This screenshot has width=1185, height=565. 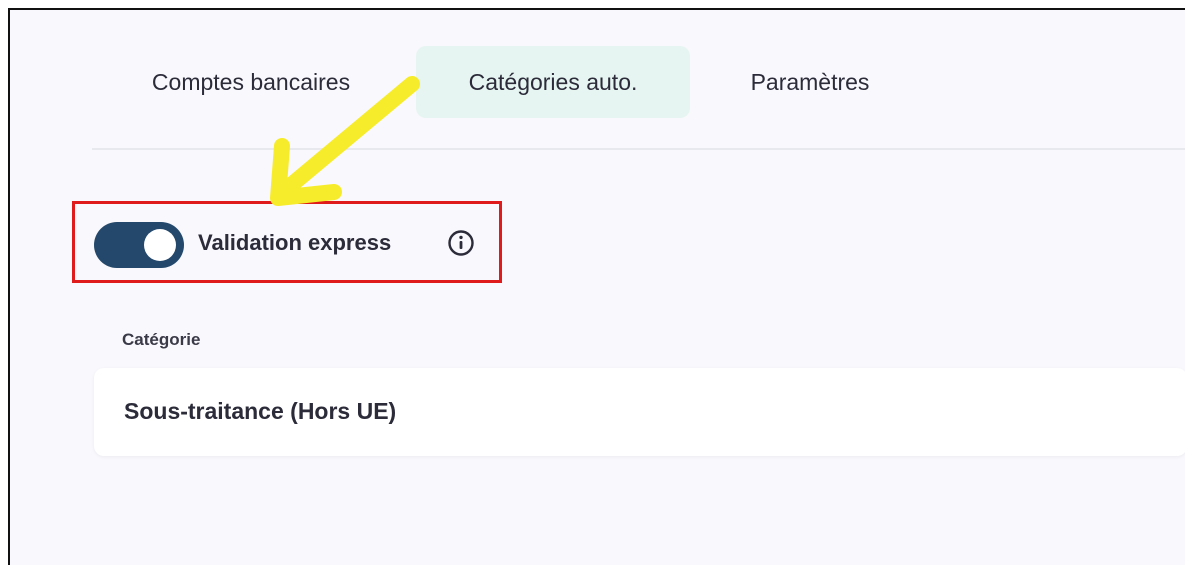 What do you see at coordinates (553, 82) in the screenshot?
I see `tab-categories-auto: Catégories auto.` at bounding box center [553, 82].